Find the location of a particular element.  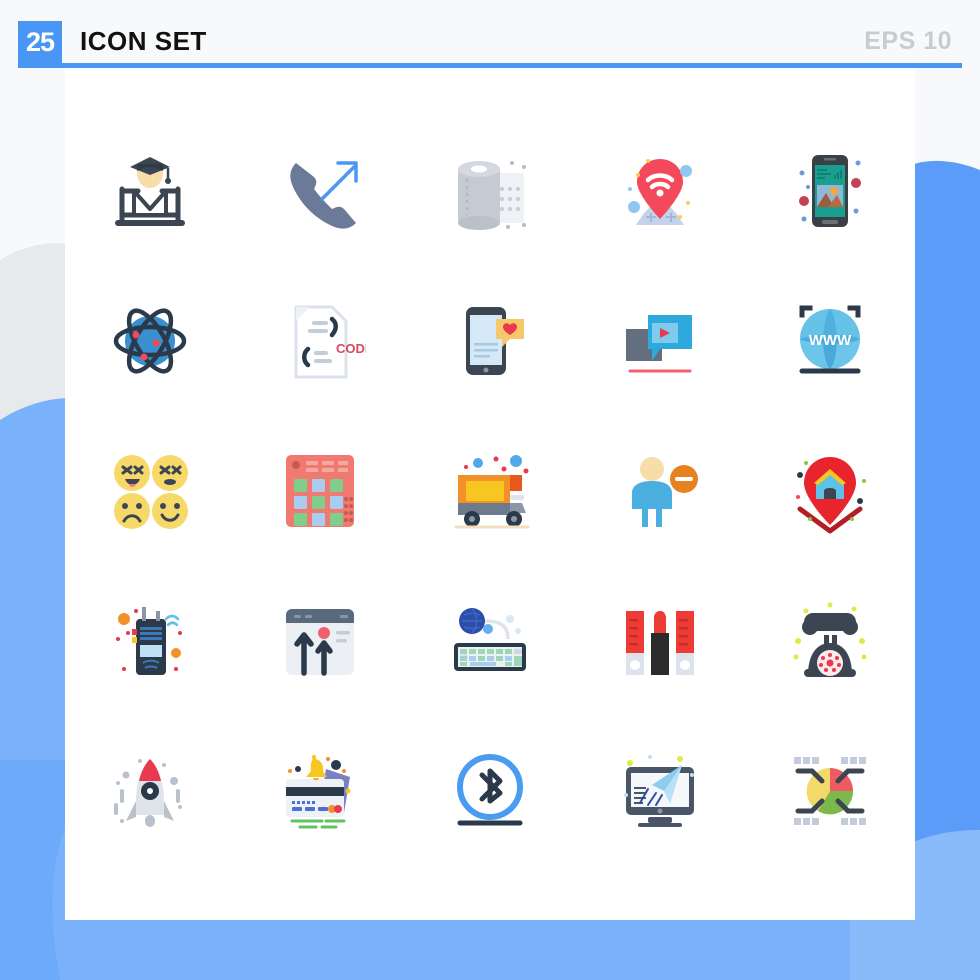

icon-cell-home-location is located at coordinates (830, 491).